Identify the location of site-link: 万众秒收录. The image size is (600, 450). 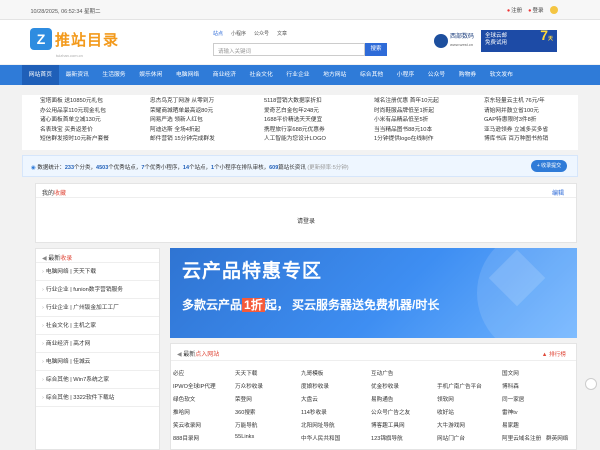
(249, 386).